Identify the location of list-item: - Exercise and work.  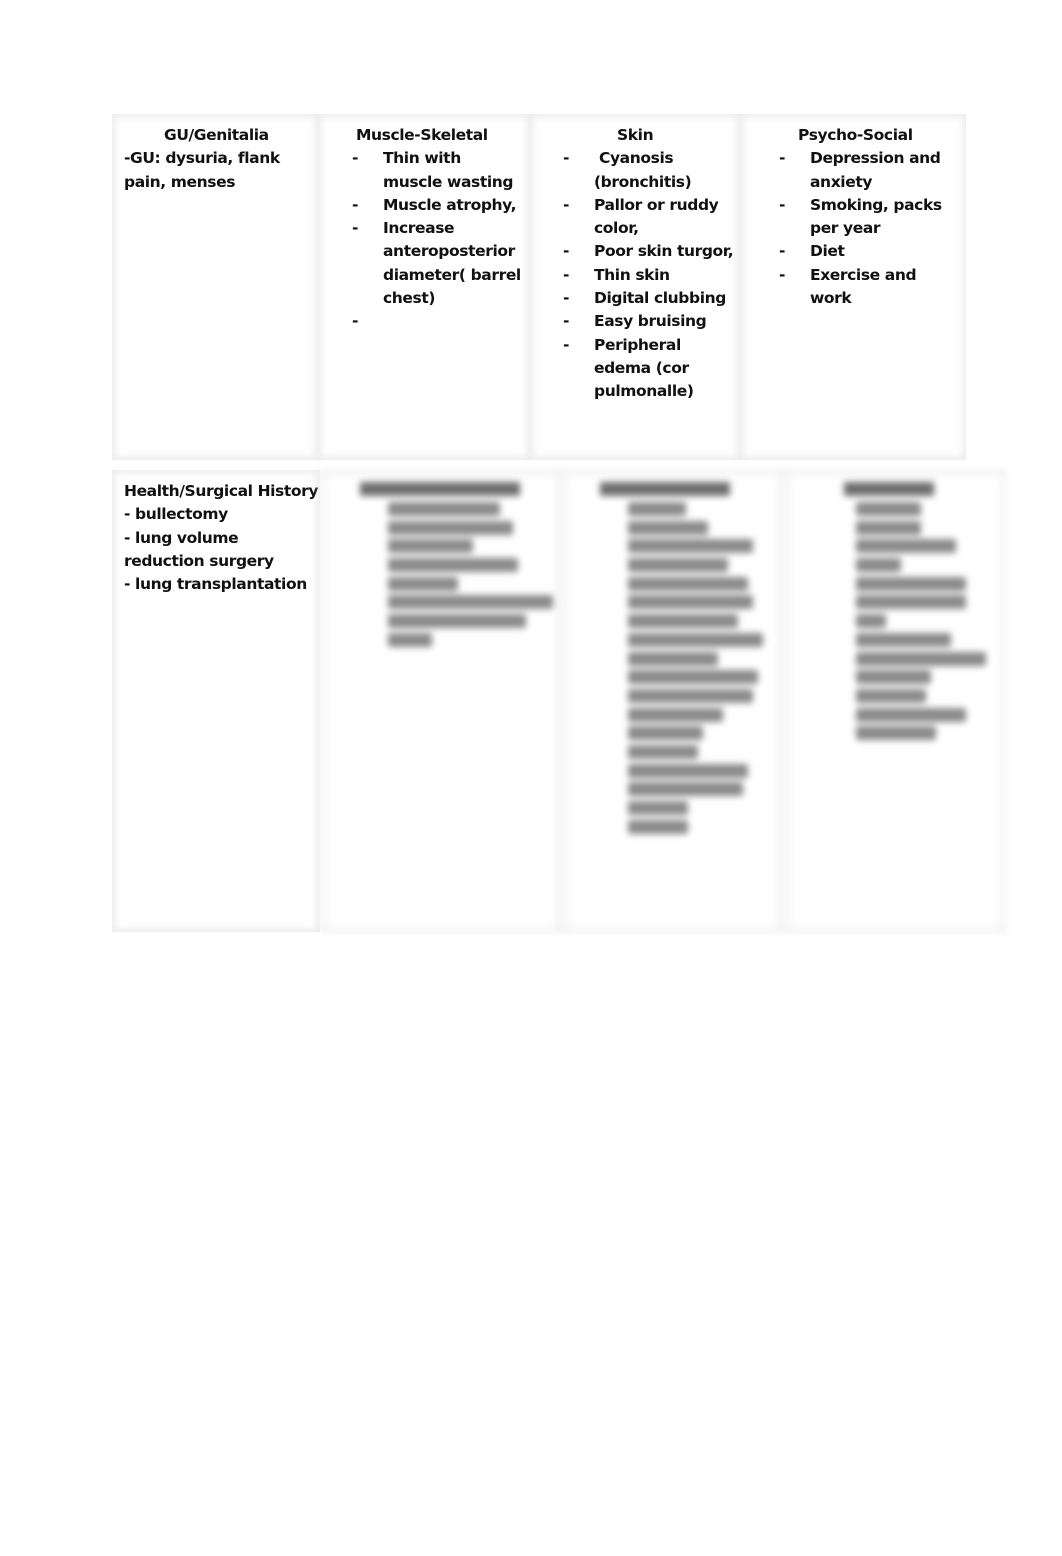
(848, 286).